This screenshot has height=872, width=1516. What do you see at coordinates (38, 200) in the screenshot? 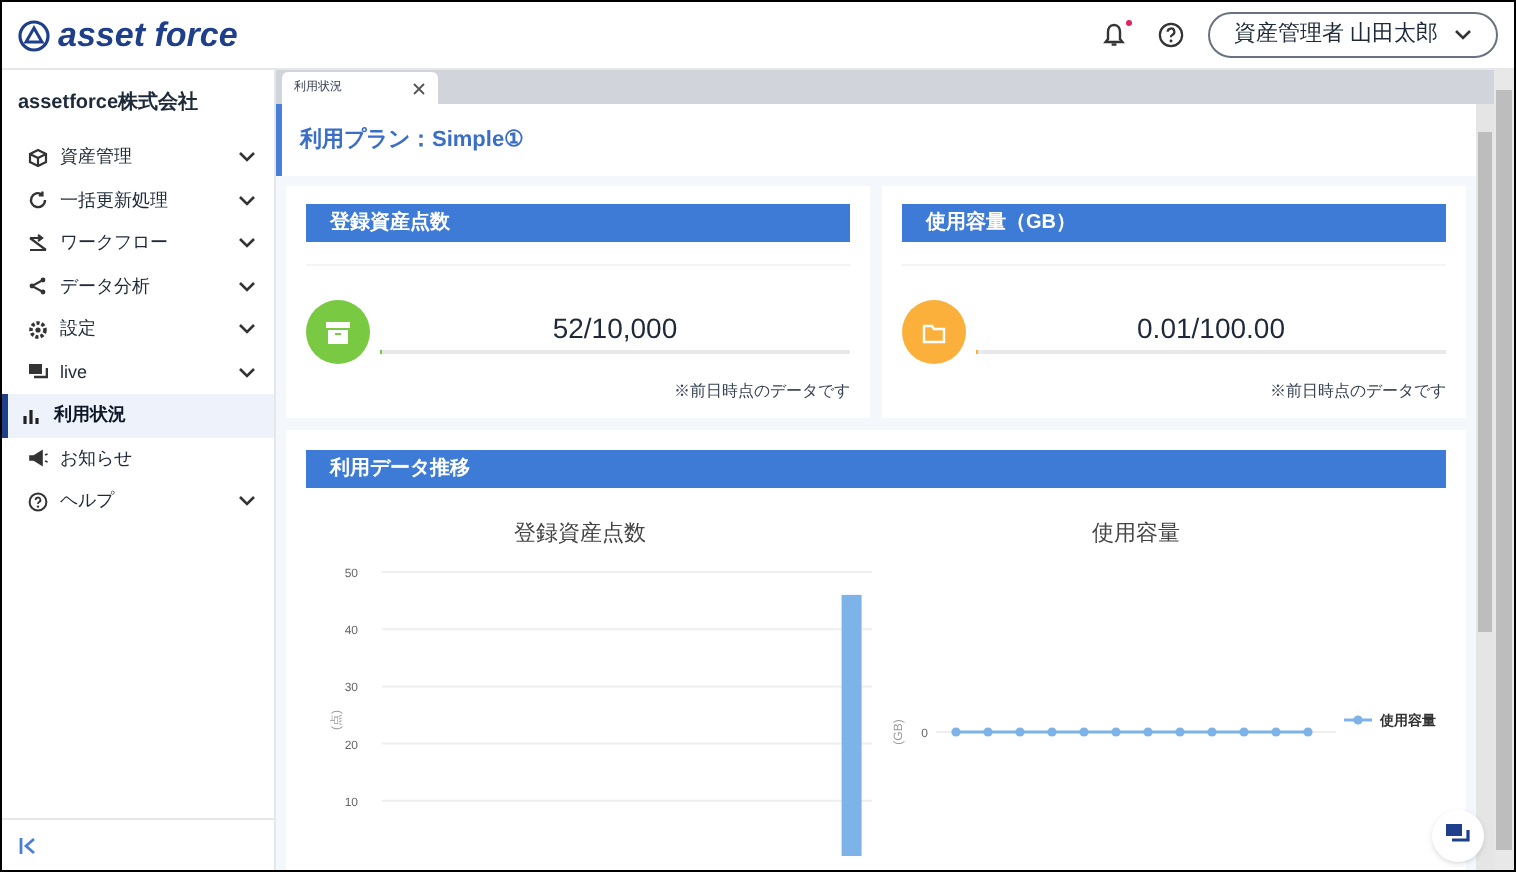
I see `refresh-icon` at bounding box center [38, 200].